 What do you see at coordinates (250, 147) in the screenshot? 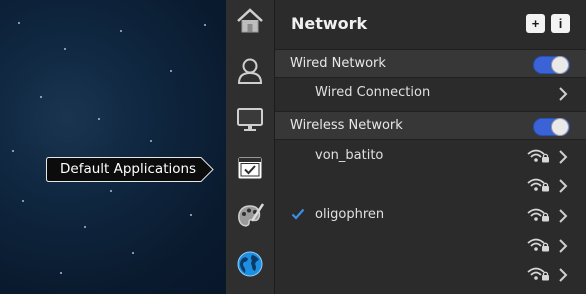
I see `settings-dock` at bounding box center [250, 147].